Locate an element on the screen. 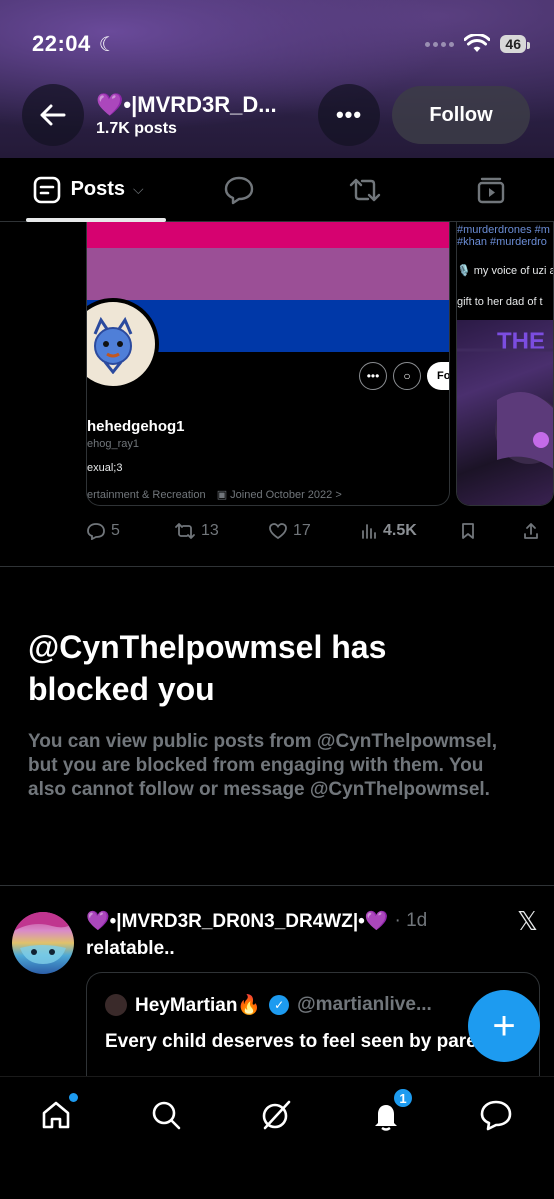 The width and height of the screenshot is (554, 1199). flag-stripe-purple is located at coordinates (268, 274).